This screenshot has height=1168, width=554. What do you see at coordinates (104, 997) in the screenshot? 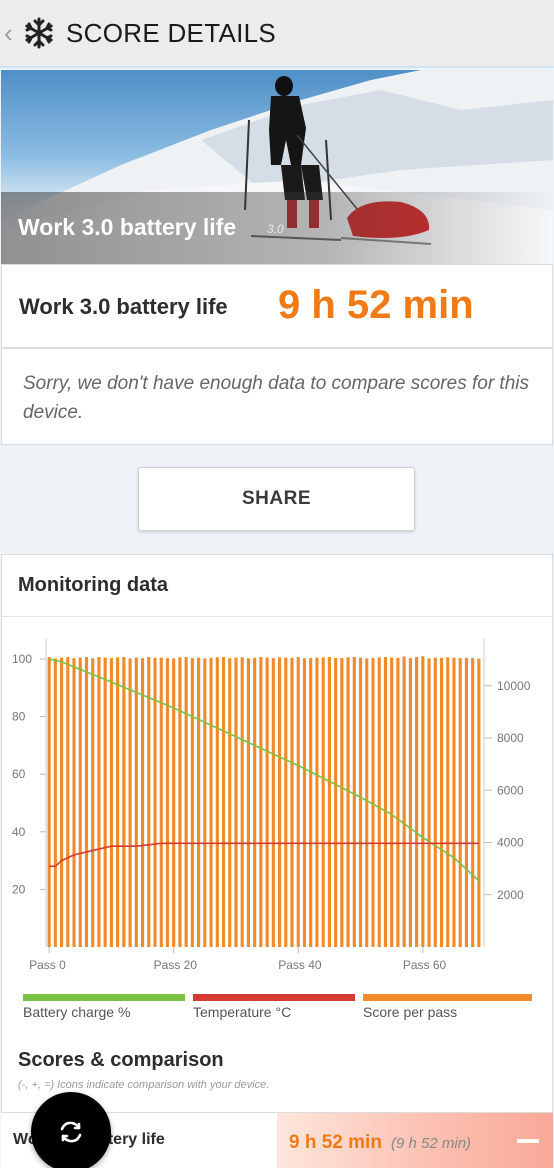
I see `legend-swatch-battery` at bounding box center [104, 997].